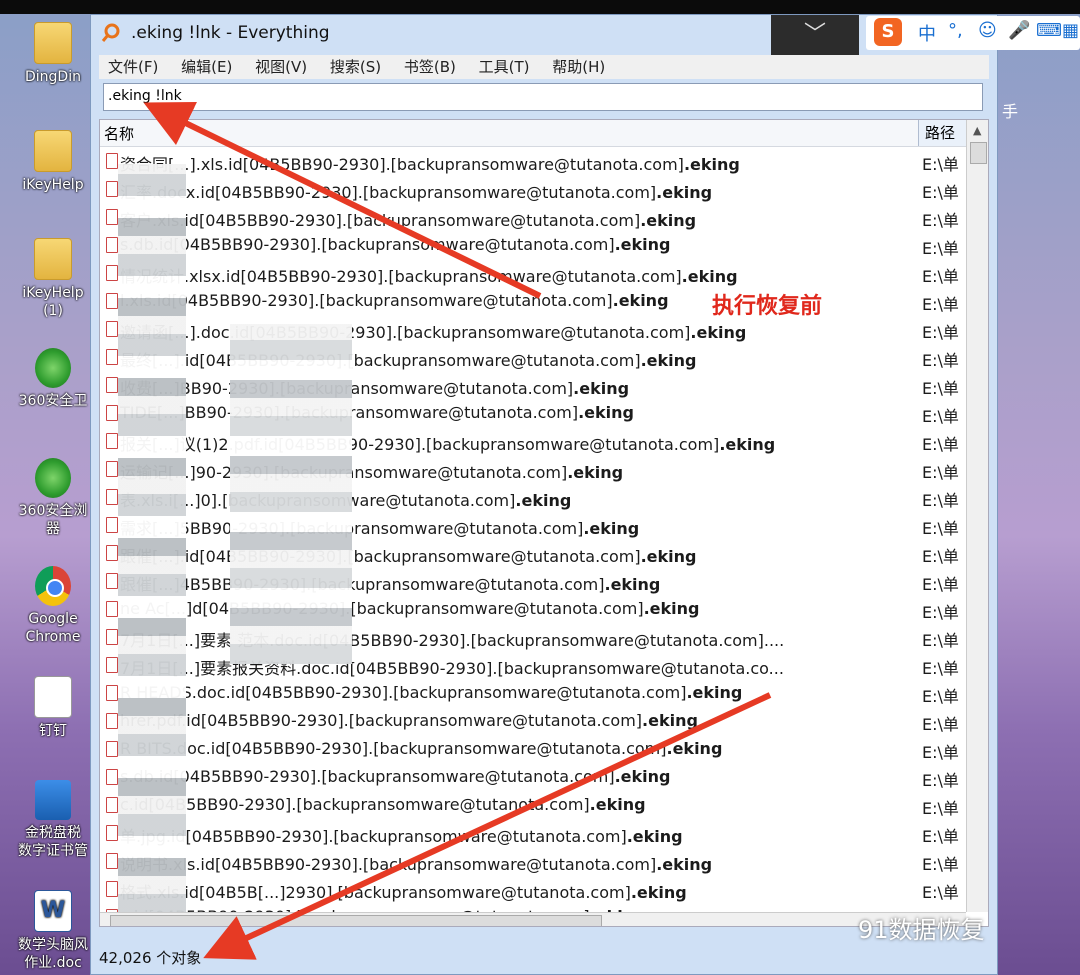  What do you see at coordinates (53, 697) in the screenshot?
I see `dingtalk-icon` at bounding box center [53, 697].